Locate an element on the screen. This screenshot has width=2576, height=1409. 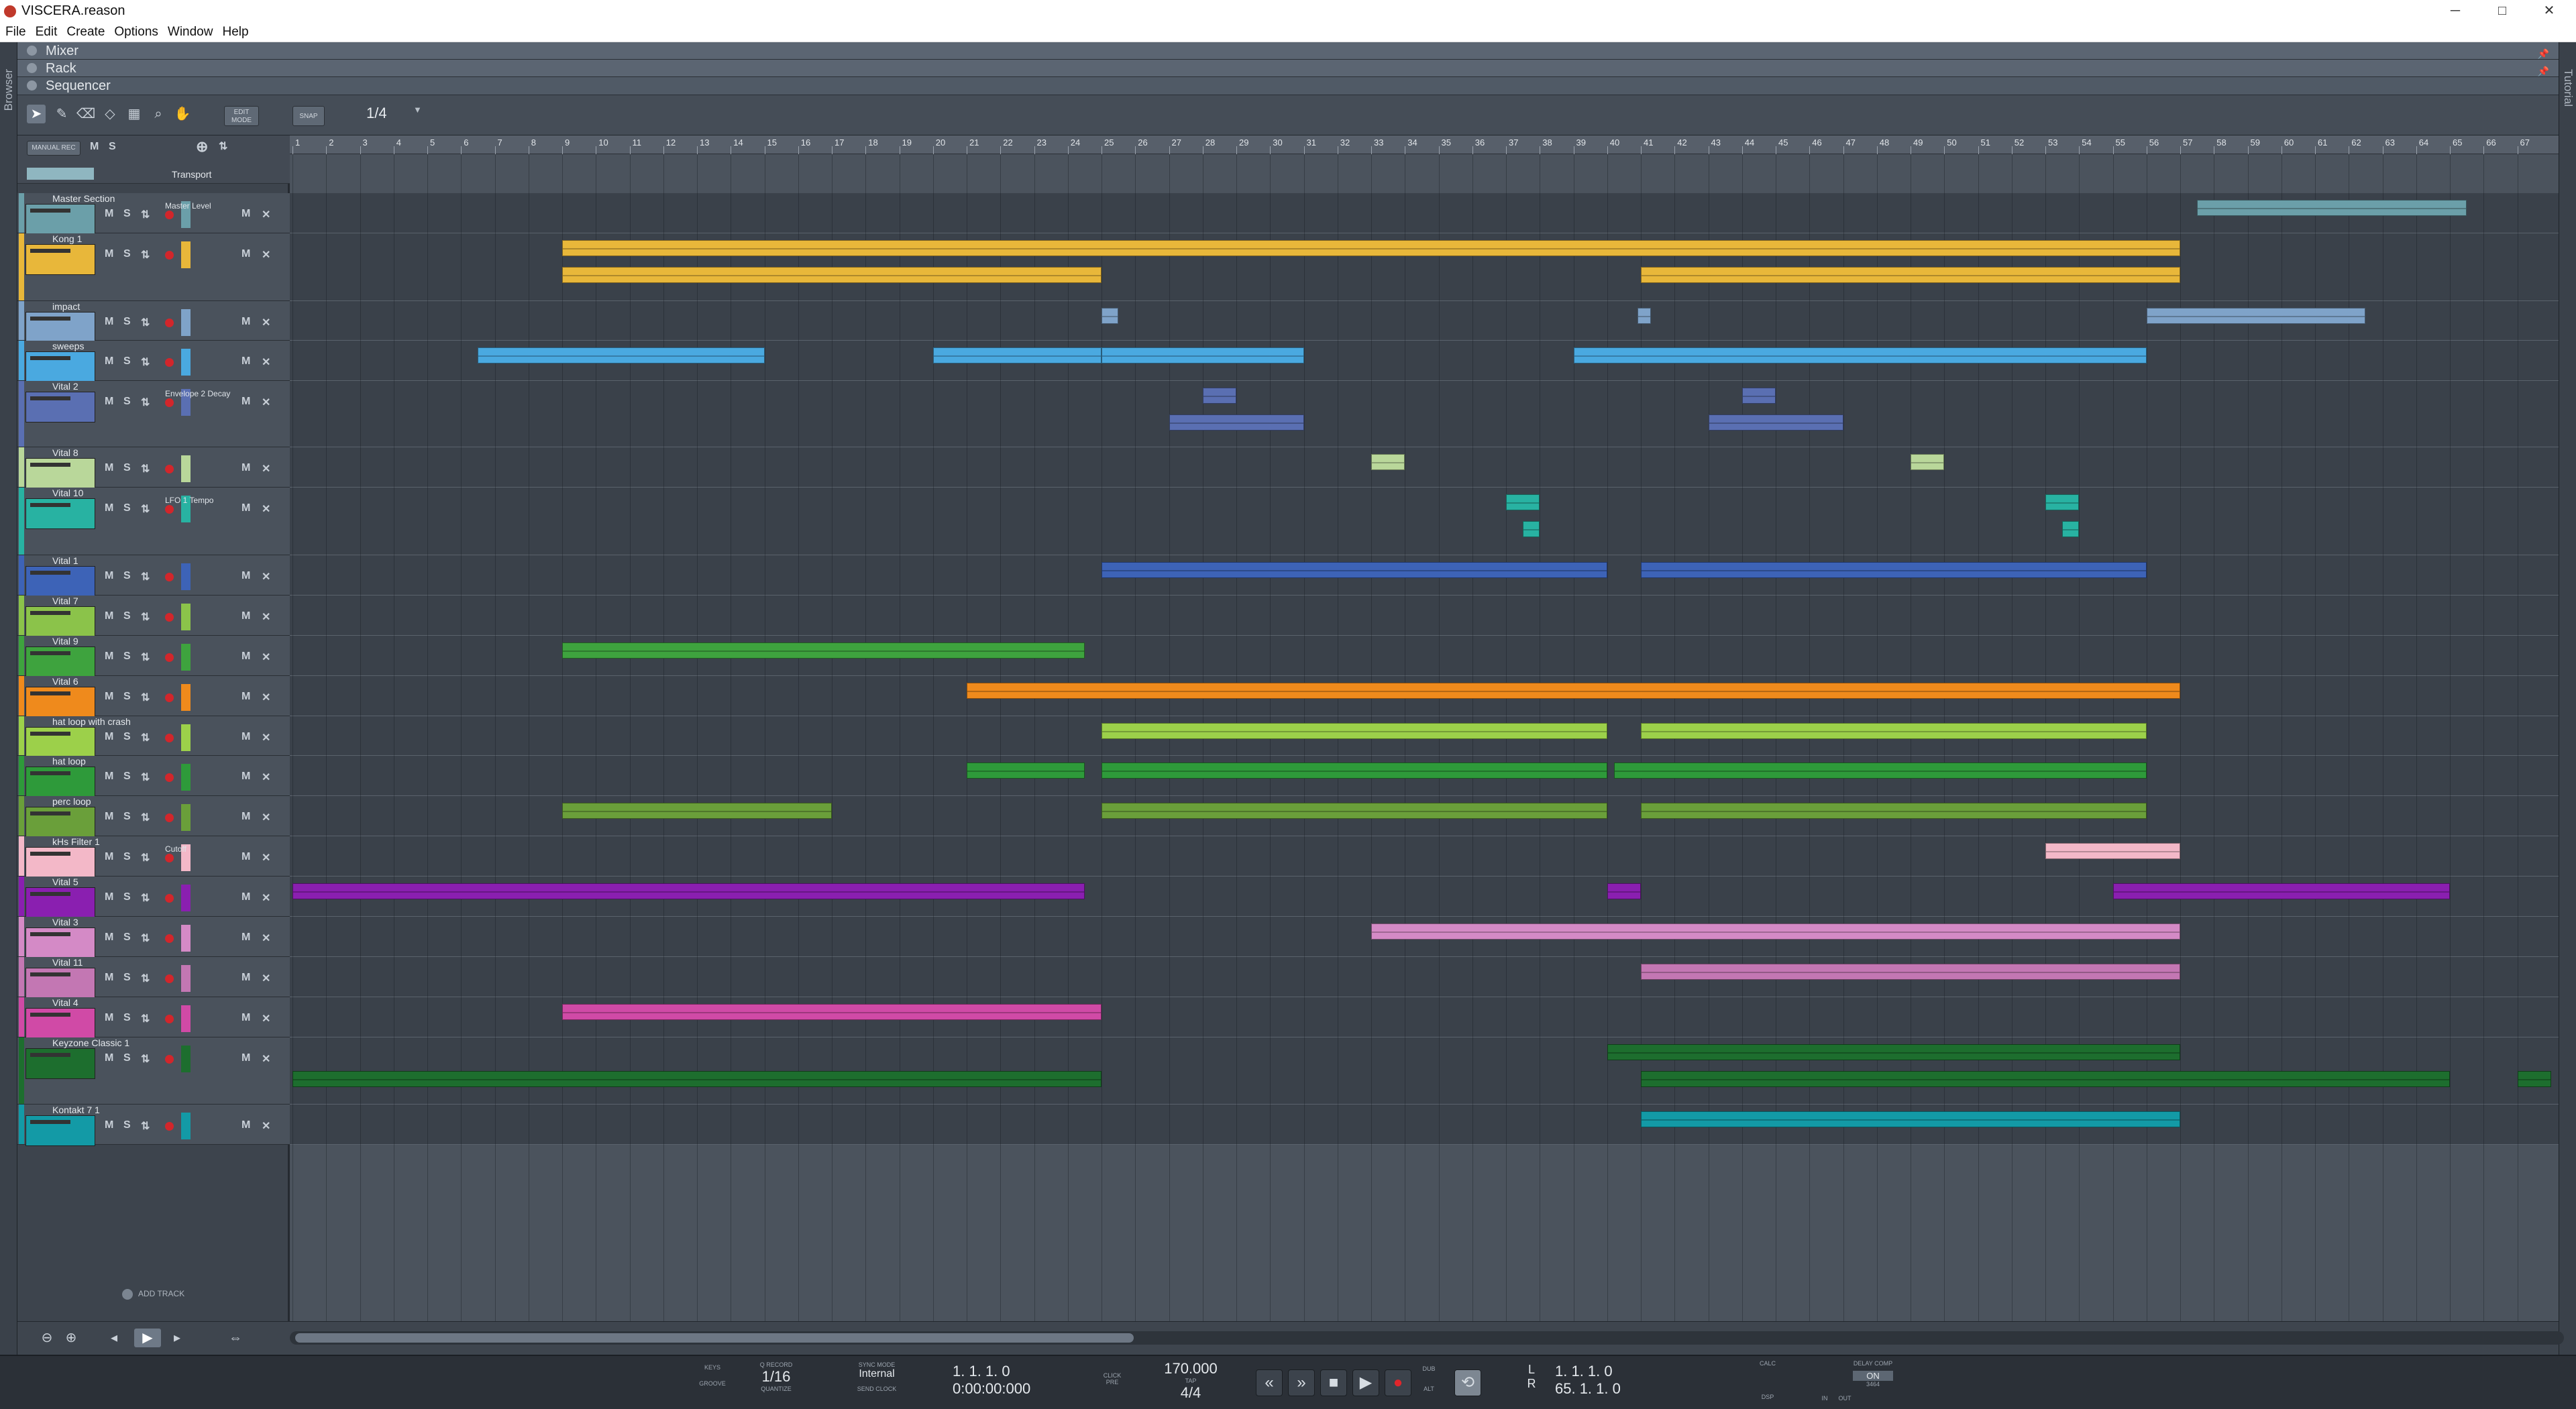
time-signature: 4/4 is located at coordinates (1191, 1393).